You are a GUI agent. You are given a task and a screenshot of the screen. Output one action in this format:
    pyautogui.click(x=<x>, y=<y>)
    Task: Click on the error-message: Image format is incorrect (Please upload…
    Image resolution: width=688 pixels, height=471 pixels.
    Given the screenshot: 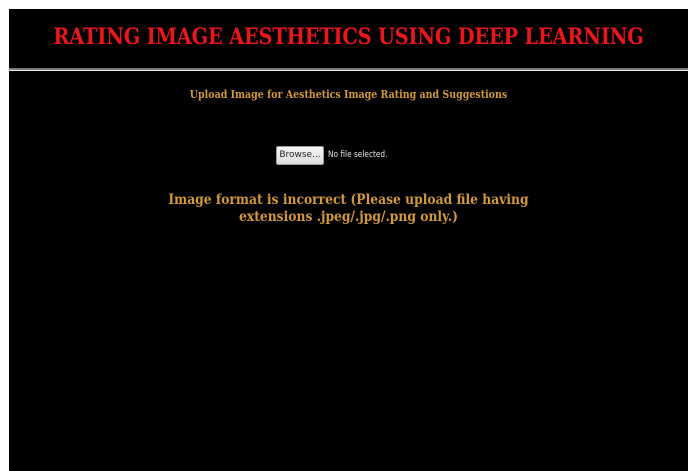 What is the action you would take?
    pyautogui.click(x=348, y=209)
    